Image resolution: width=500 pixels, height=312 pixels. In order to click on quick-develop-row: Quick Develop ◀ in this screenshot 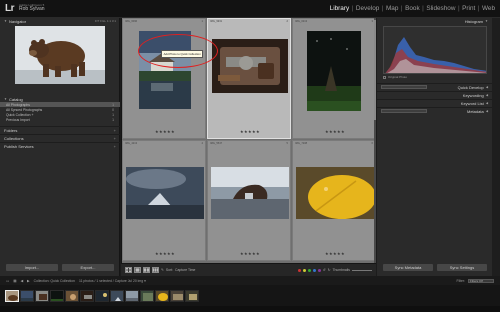, I will do `click(434, 86)`.